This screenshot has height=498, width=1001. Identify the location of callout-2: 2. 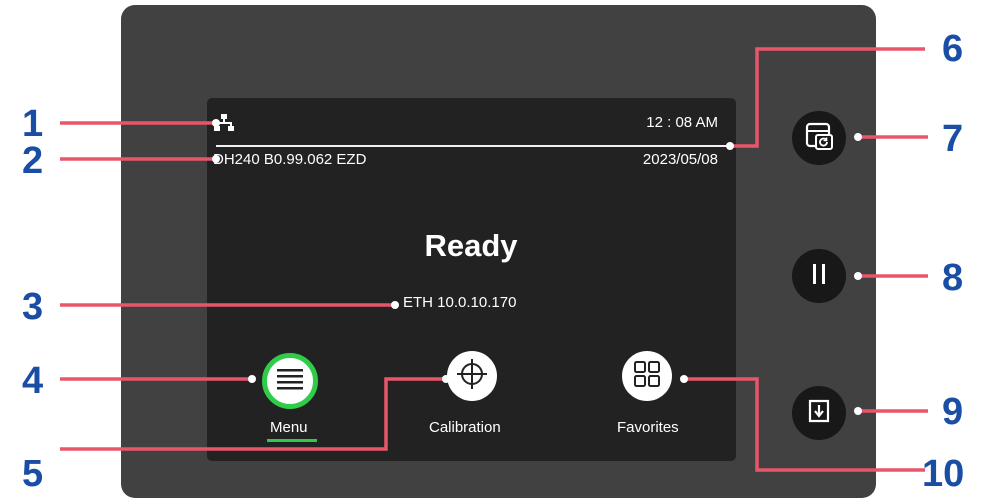
(33, 161).